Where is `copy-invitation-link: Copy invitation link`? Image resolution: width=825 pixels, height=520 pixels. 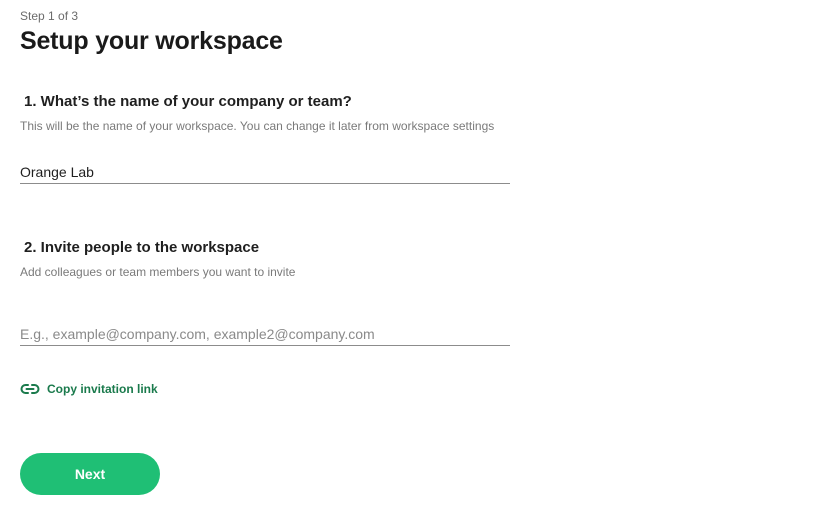 copy-invitation-link: Copy invitation link is located at coordinates (89, 389).